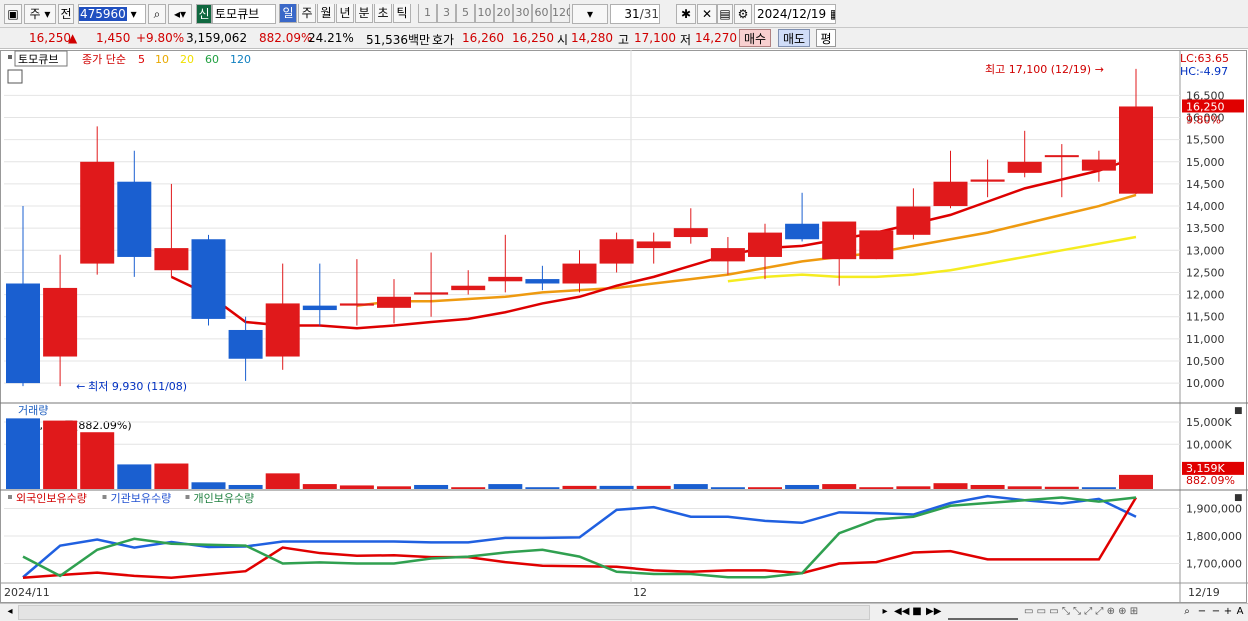  What do you see at coordinates (794, 38) in the screenshot?
I see `sell-button: 매도` at bounding box center [794, 38].